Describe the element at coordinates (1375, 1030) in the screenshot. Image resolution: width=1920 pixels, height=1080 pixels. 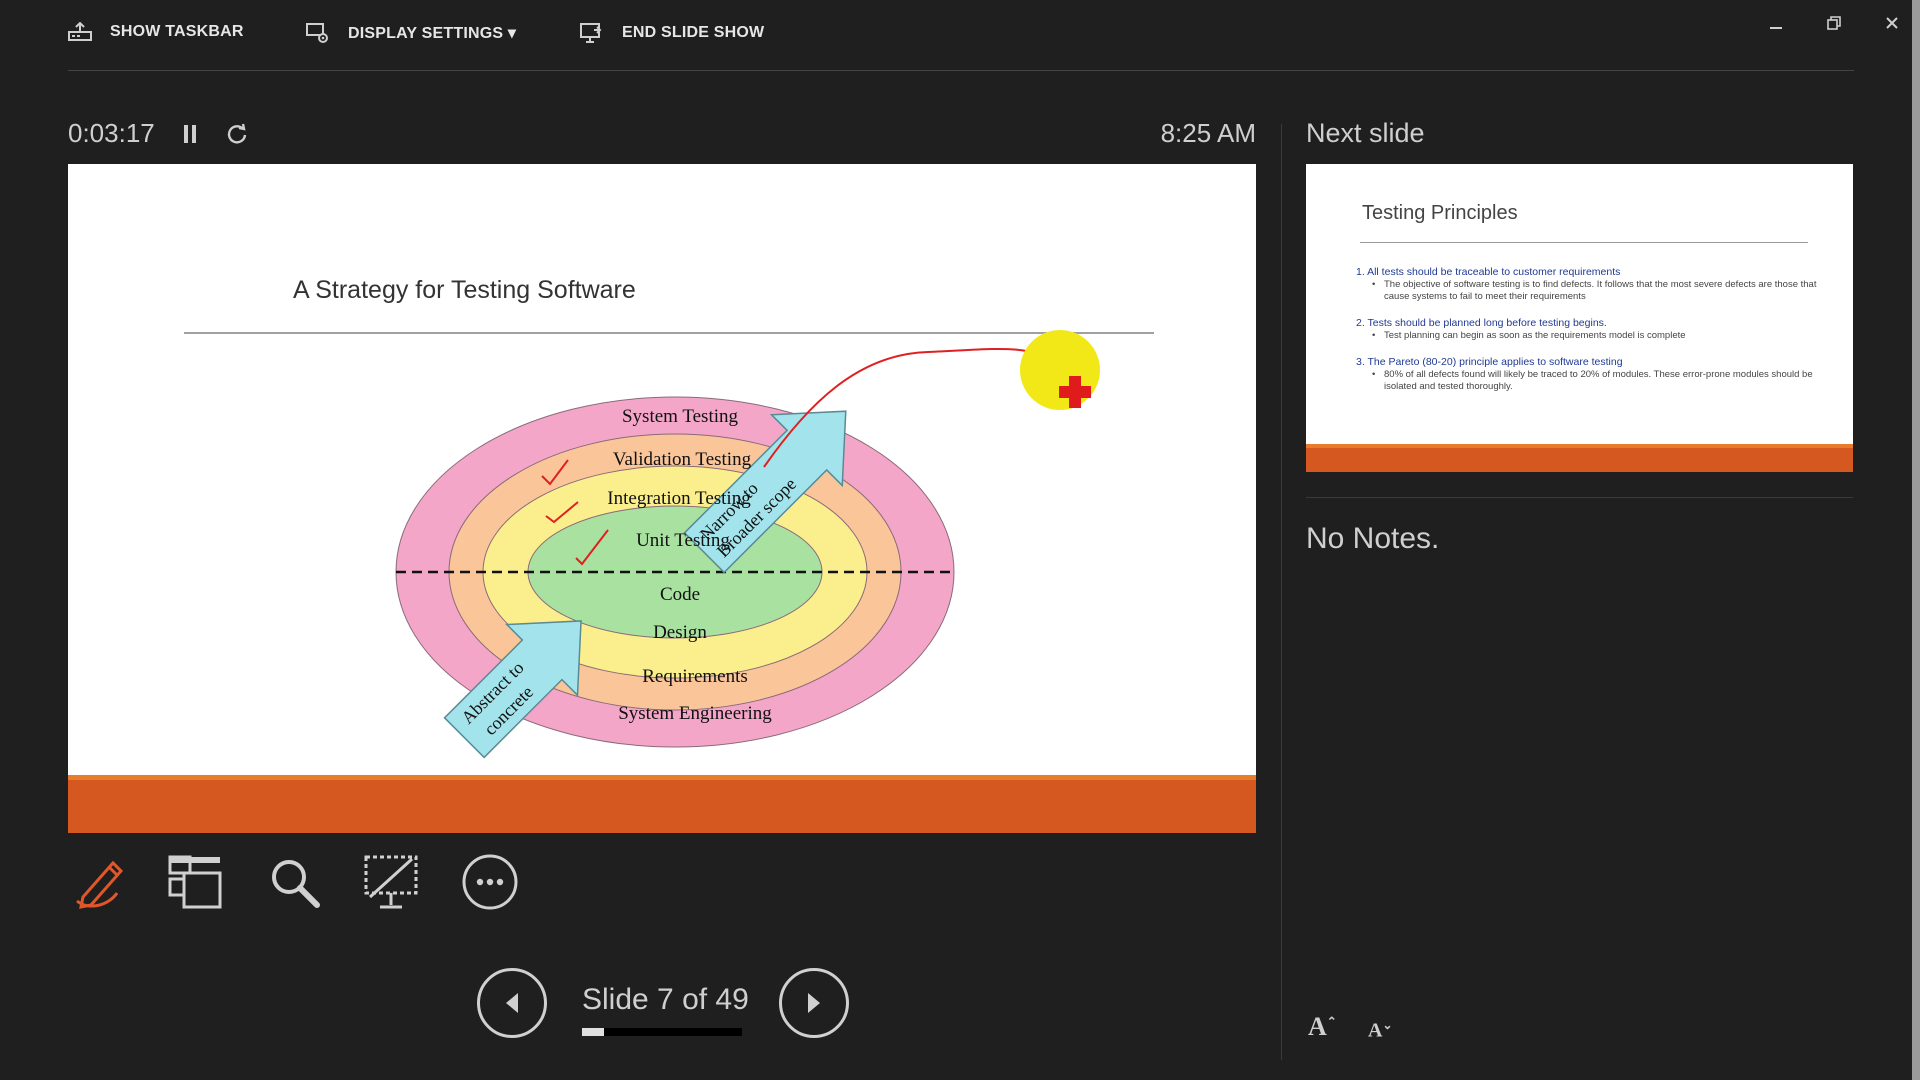
I see `decrease-font-icon: A` at that location.